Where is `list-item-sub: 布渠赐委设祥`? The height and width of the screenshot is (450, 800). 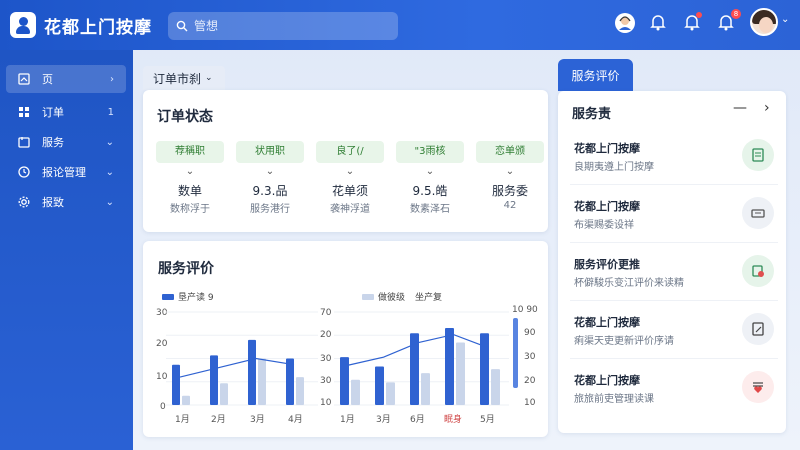 list-item-sub: 布渠赐委设祥 is located at coordinates (604, 225).